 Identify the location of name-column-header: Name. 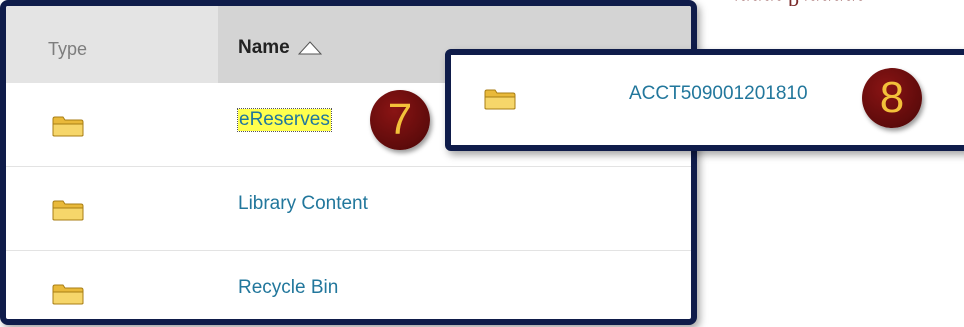
(280, 48).